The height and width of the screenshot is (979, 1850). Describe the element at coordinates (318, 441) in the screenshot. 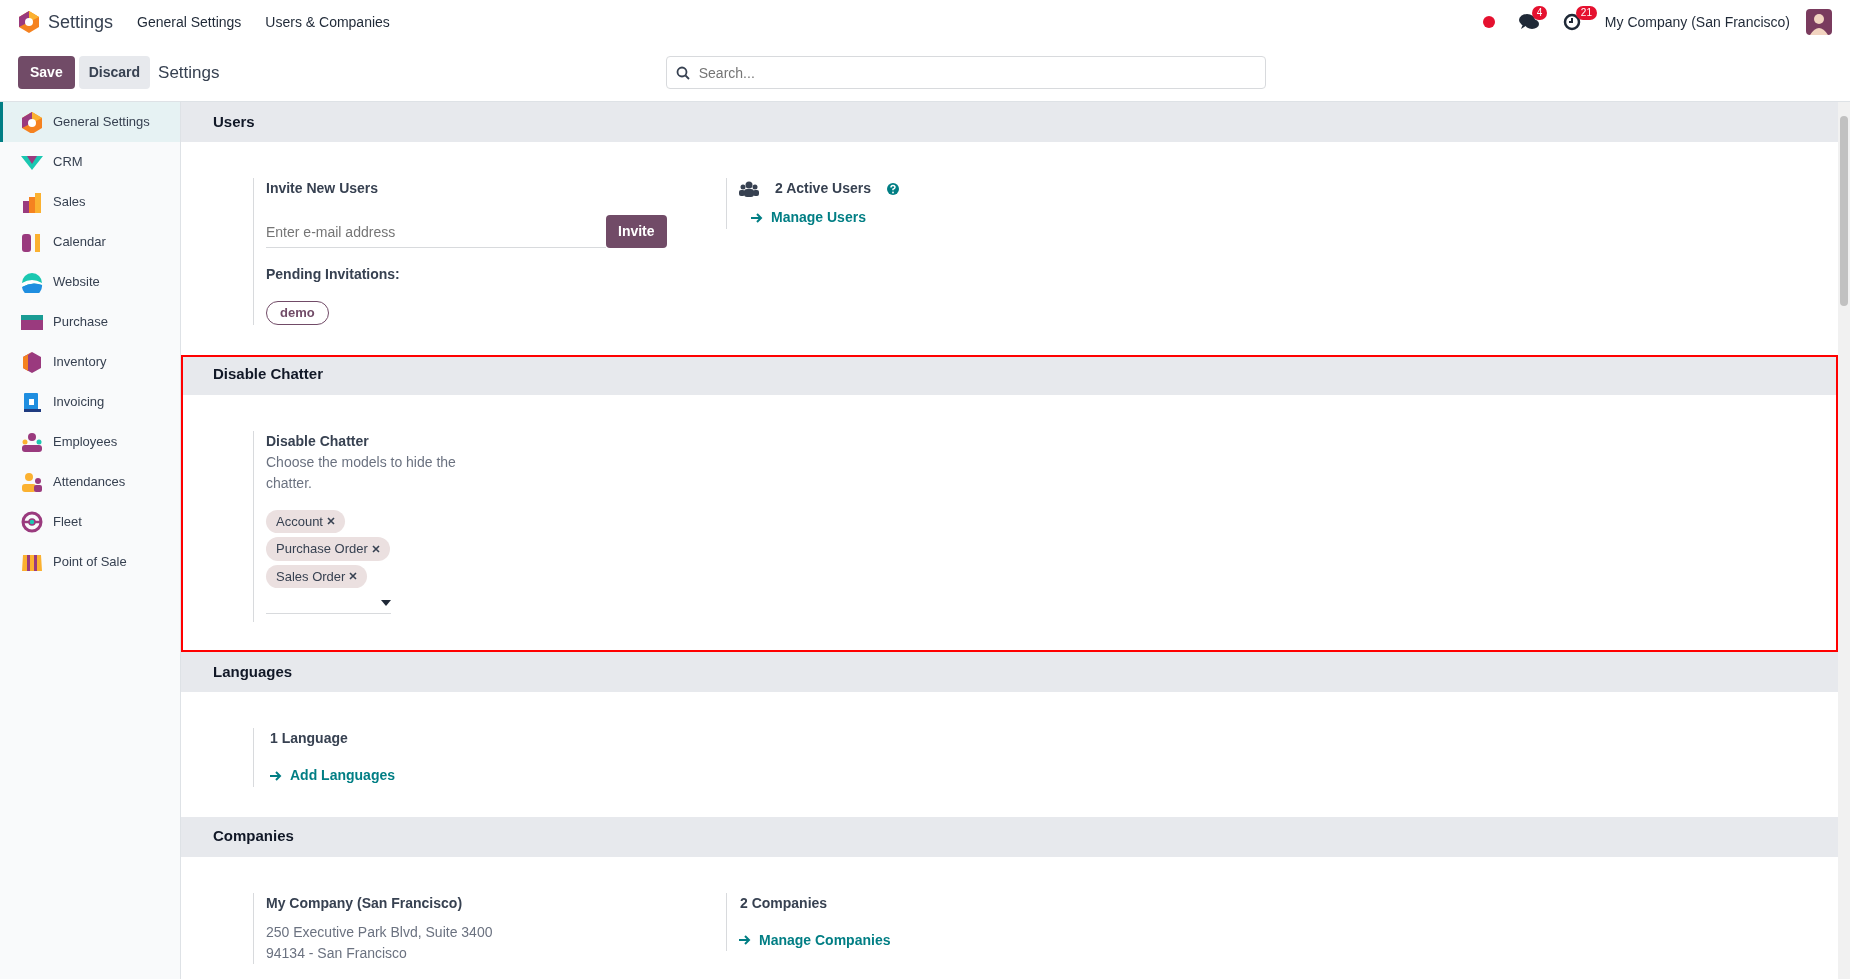

I see `field-label: Disable Chatter` at that location.